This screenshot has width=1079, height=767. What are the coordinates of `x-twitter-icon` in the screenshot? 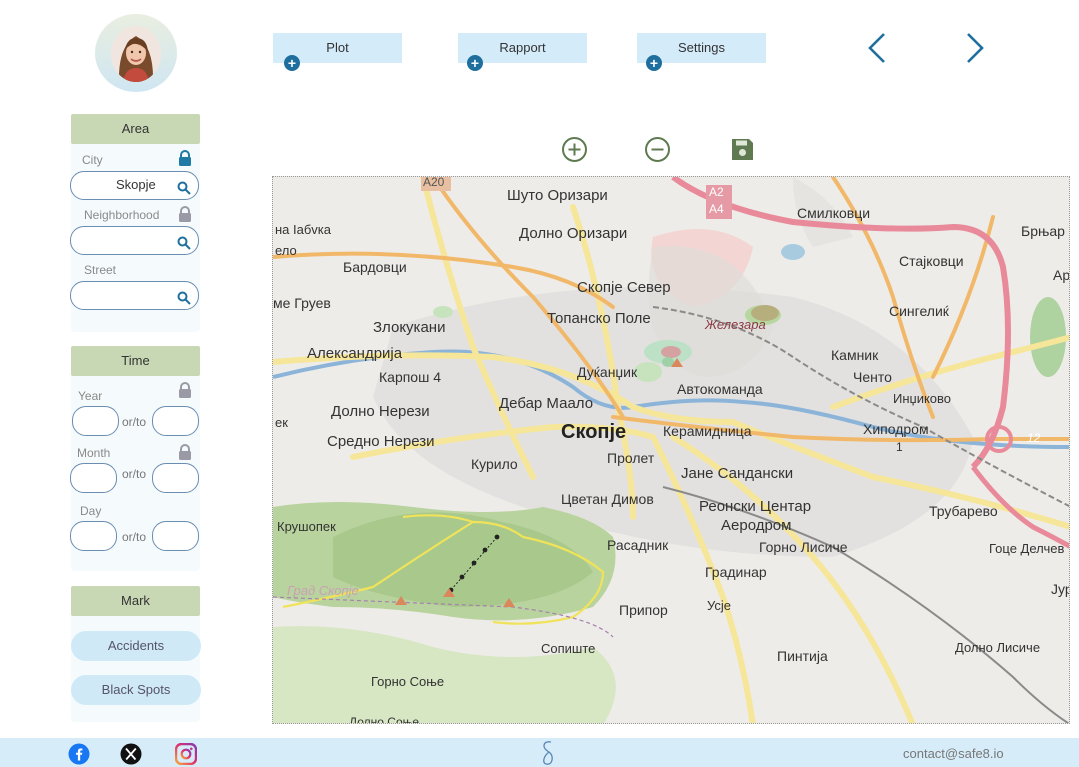 It's located at (131, 755).